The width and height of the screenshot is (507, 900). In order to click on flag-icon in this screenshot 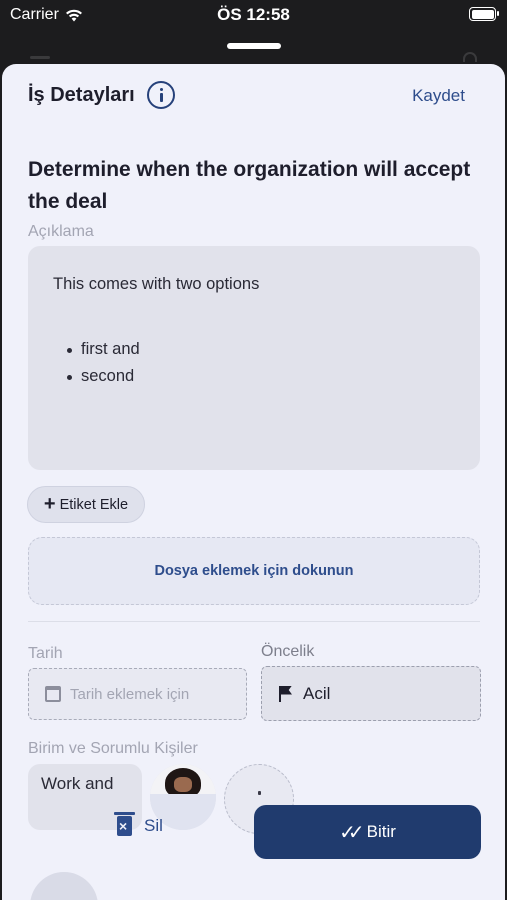, I will do `click(286, 693)`.